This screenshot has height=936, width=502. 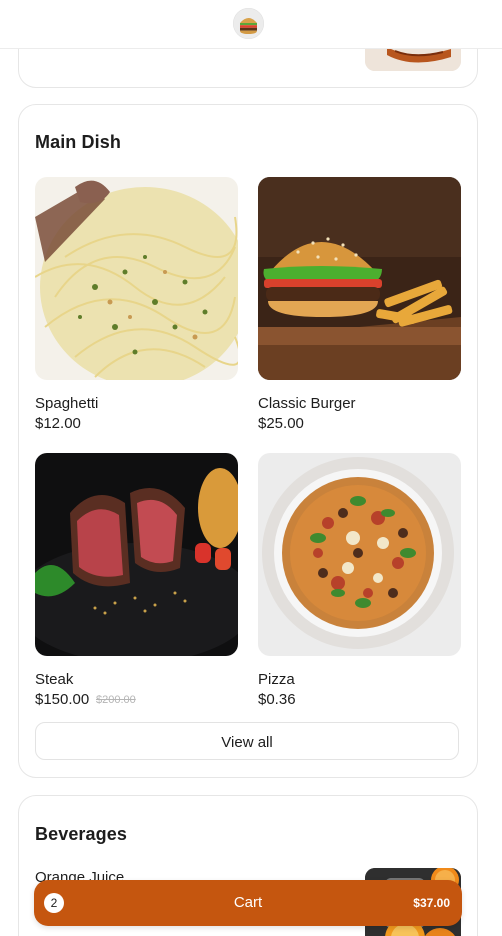 I want to click on product-name: Spaghetti, so click(x=67, y=403).